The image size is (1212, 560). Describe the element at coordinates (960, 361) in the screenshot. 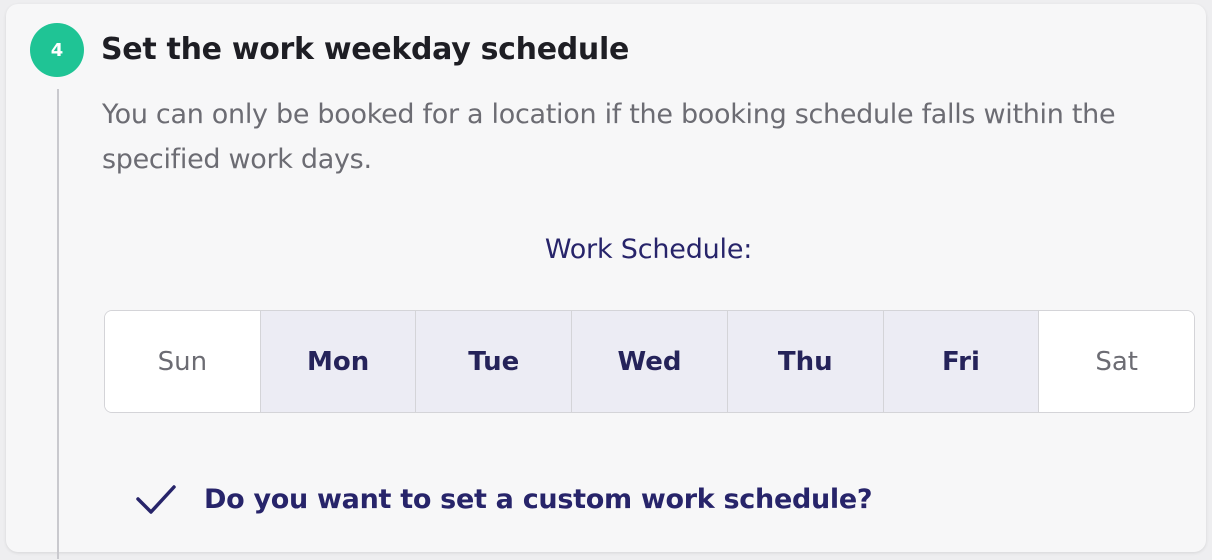

I see `day-toggle-fri: Fri` at that location.